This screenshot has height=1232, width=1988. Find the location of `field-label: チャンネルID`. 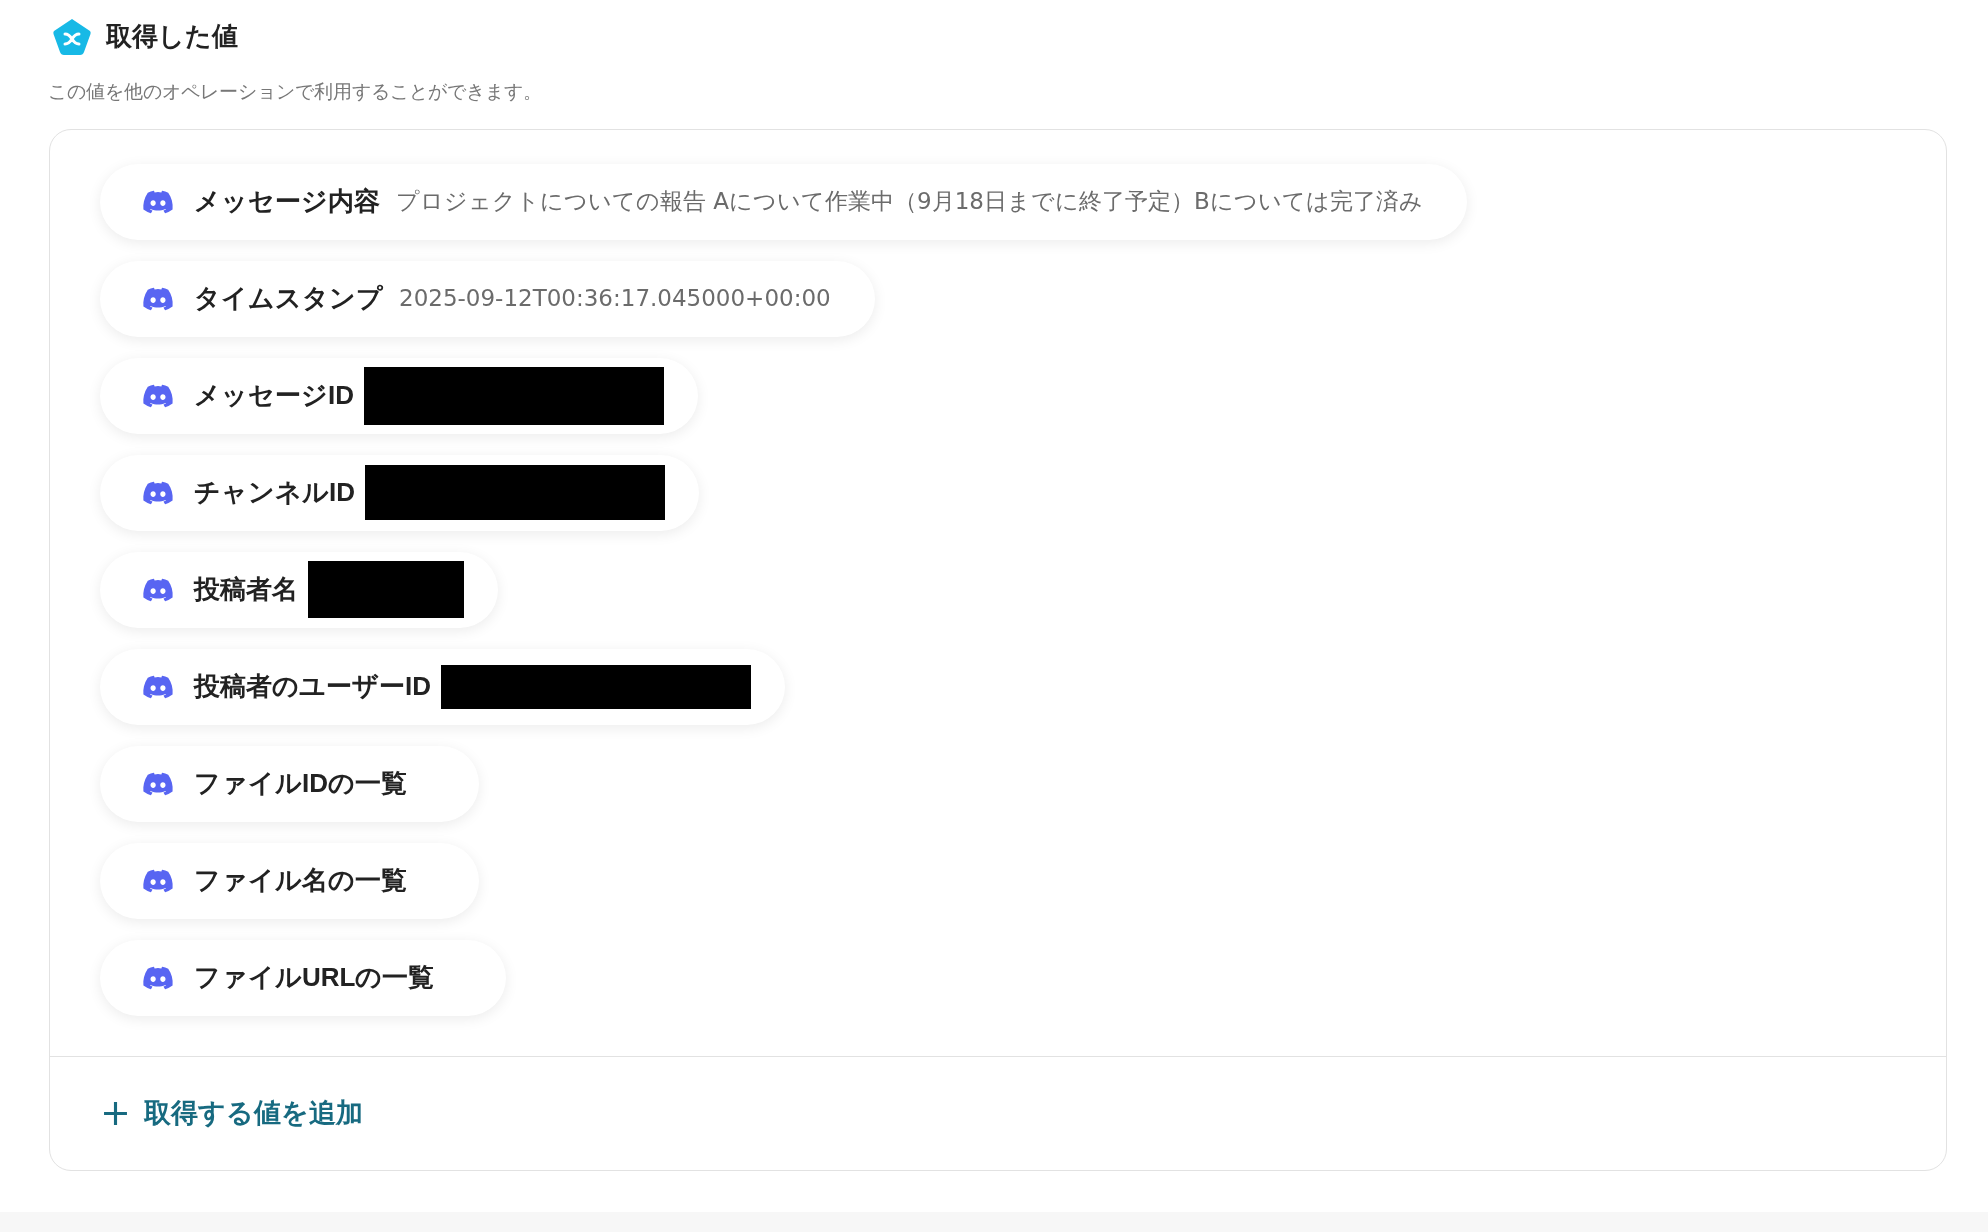

field-label: チャンネルID is located at coordinates (274, 492).